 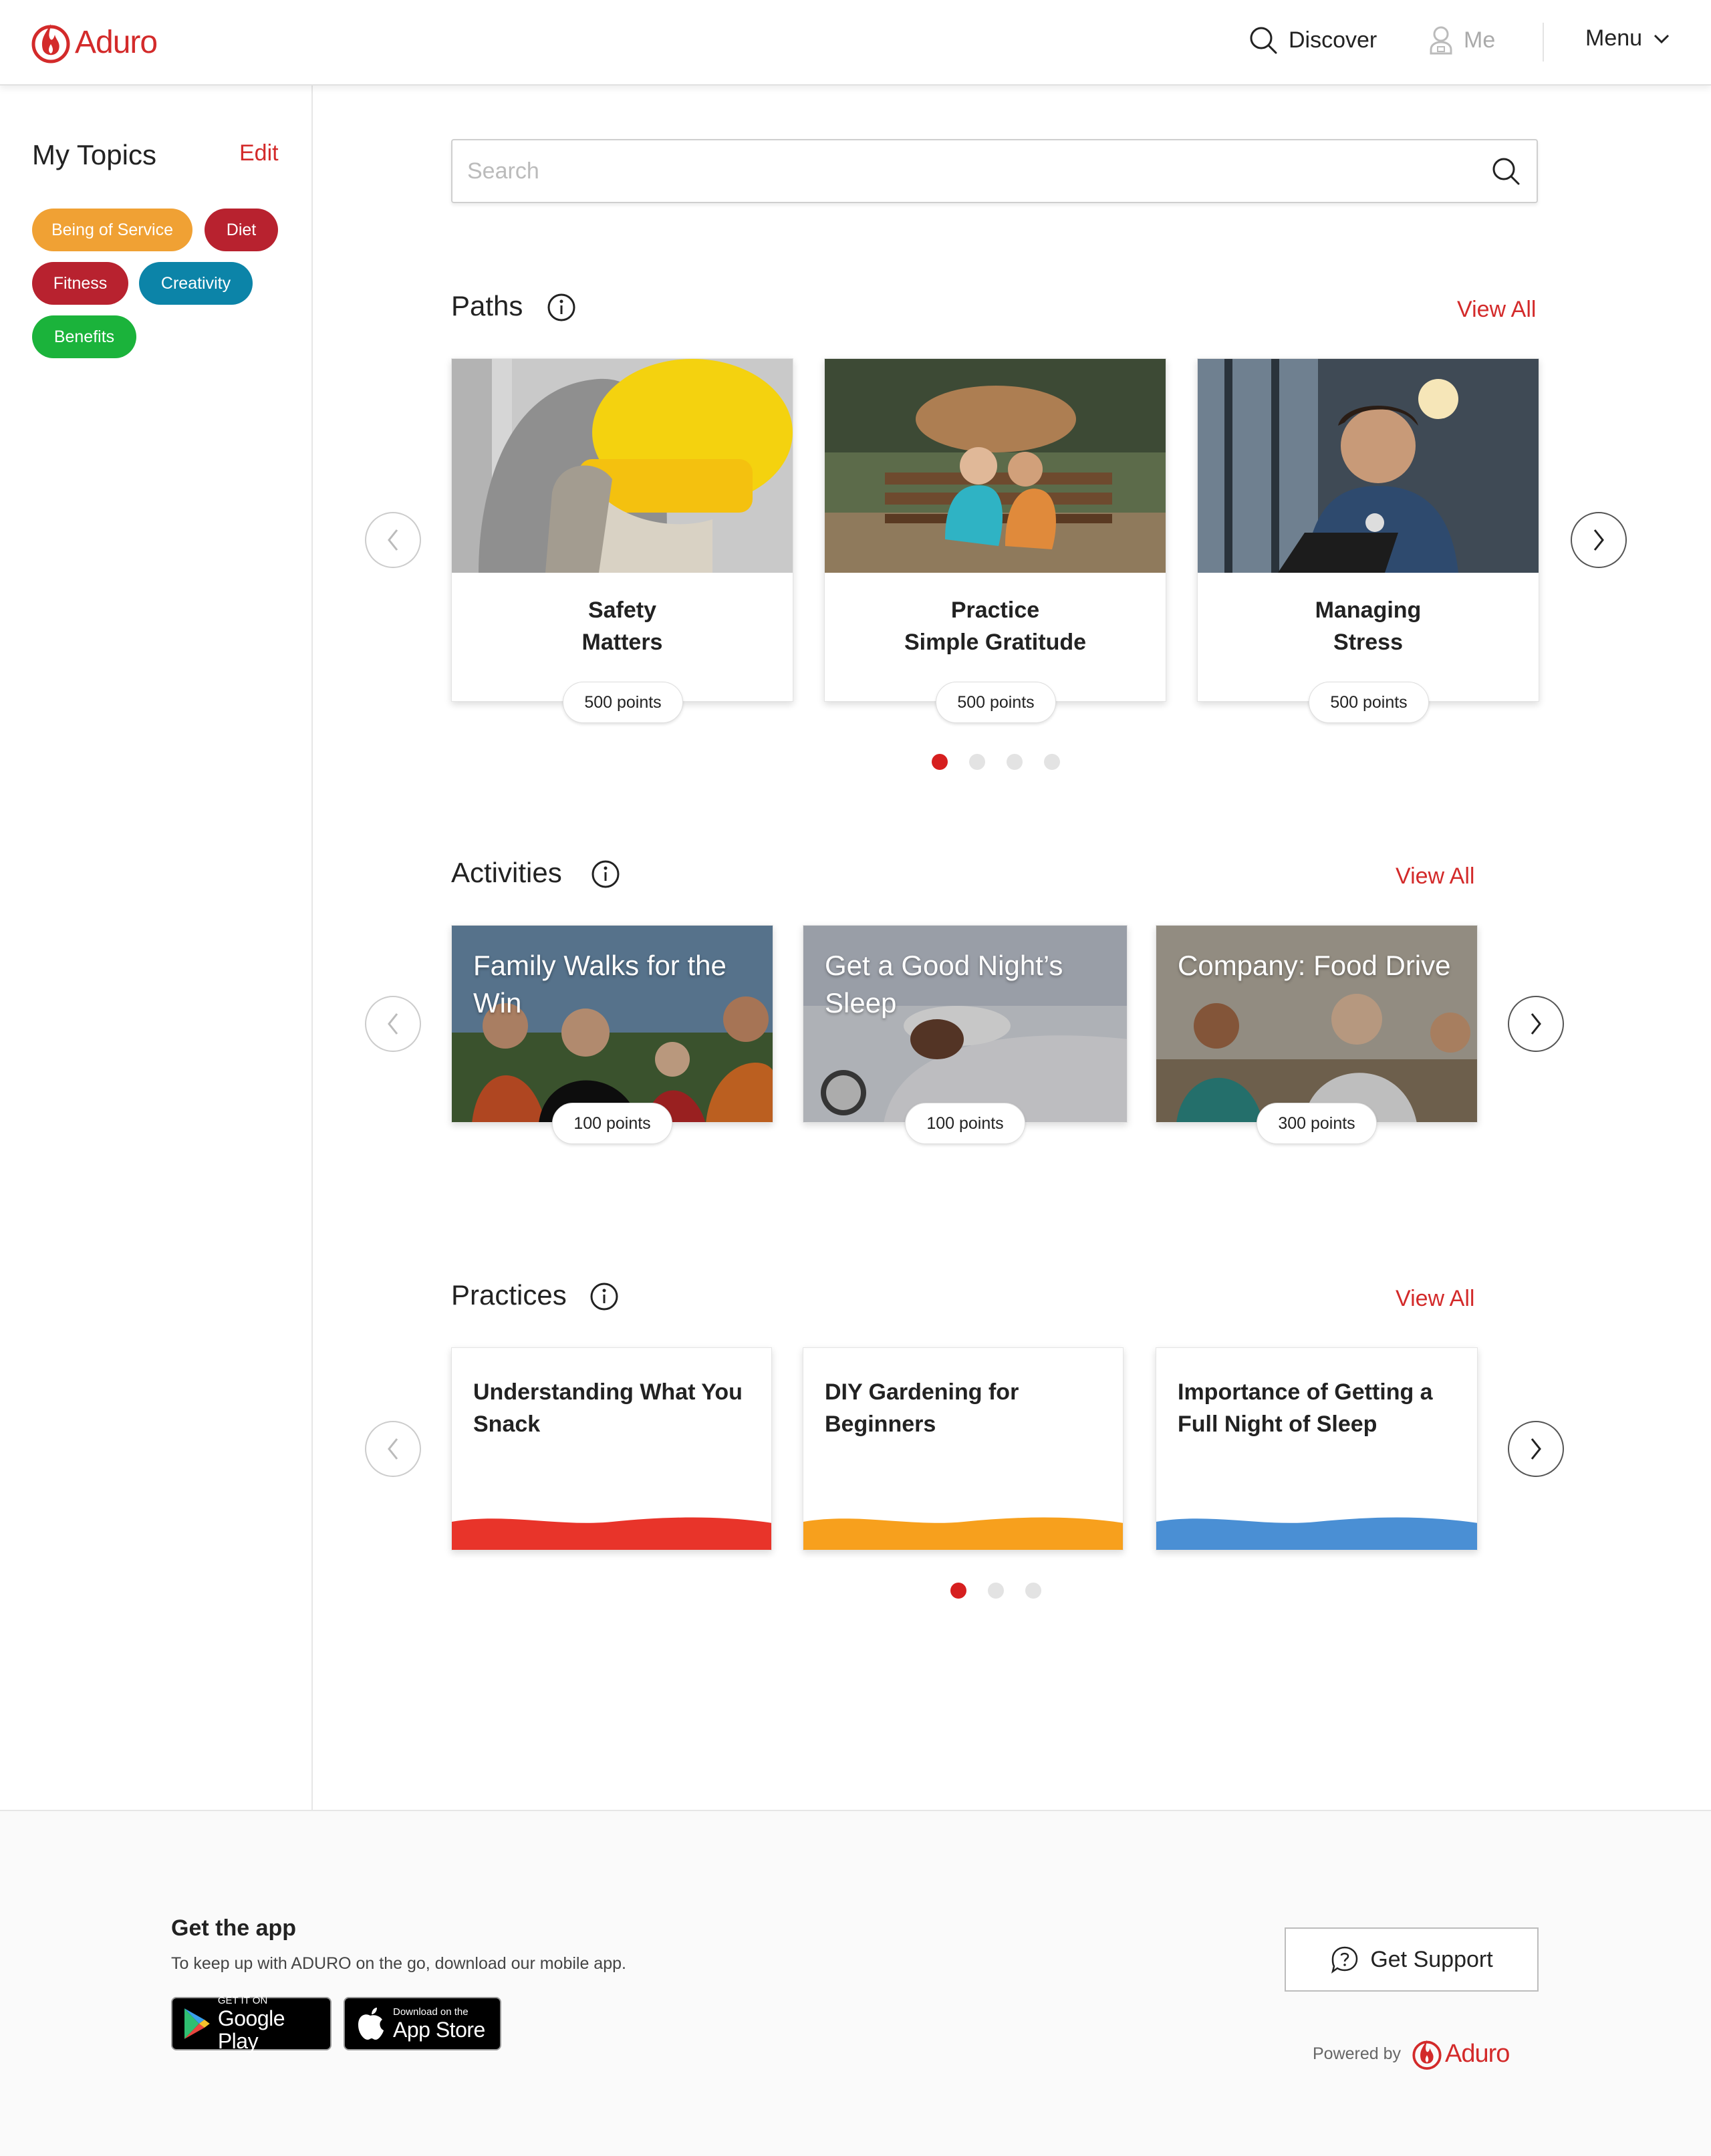 I want to click on activities-title: Activities, so click(x=506, y=872).